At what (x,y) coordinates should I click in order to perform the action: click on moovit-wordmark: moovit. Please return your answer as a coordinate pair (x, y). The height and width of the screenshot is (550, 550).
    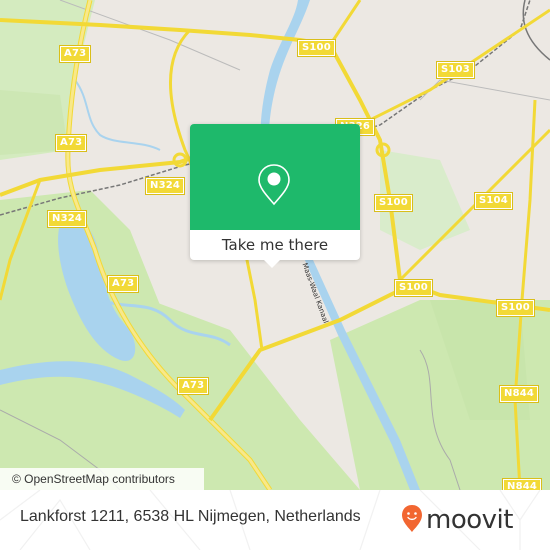
    Looking at the image, I should click on (469, 520).